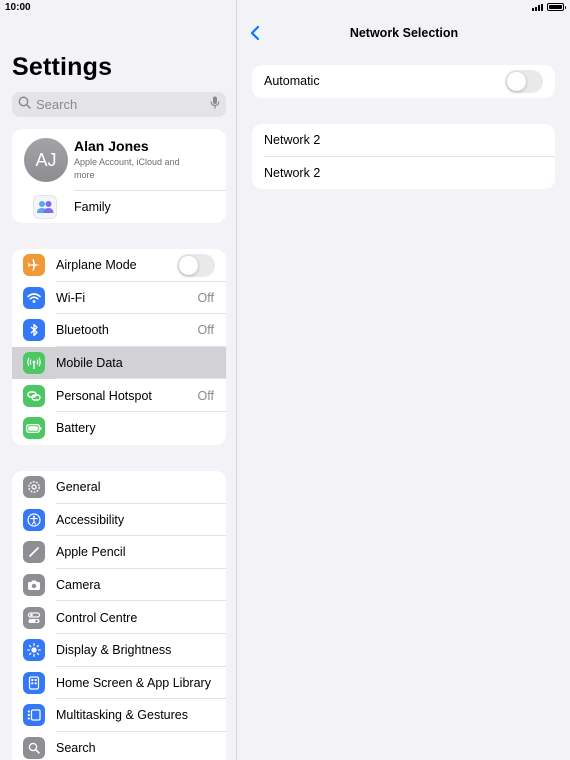 Image resolution: width=570 pixels, height=760 pixels. Describe the element at coordinates (114, 650) in the screenshot. I see `sidebar-item-label: Display & Brightness` at that location.